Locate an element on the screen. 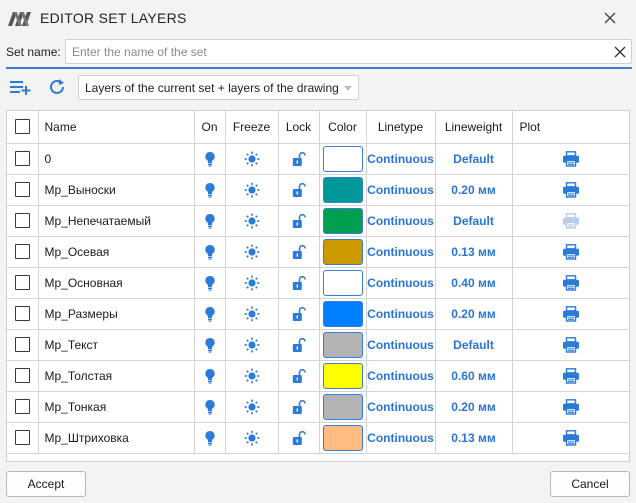 Image resolution: width=636 pixels, height=503 pixels. select-all-checkbox is located at coordinates (22, 127).